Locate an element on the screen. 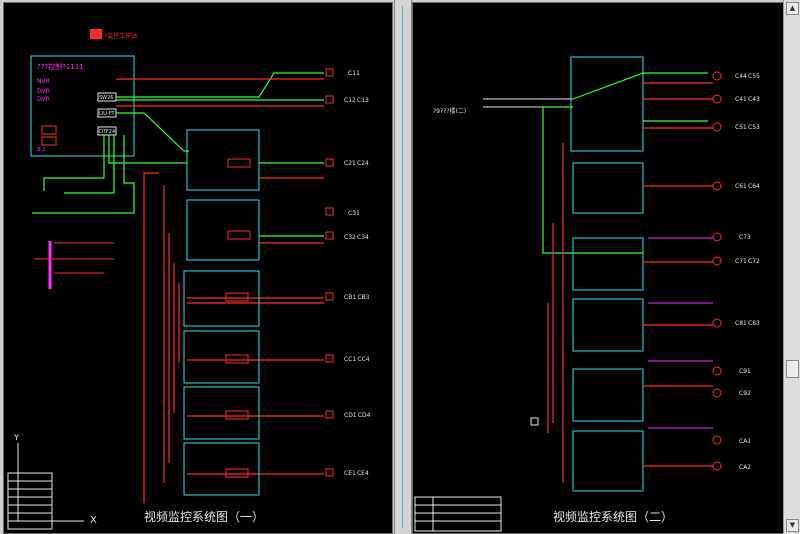 The width and height of the screenshot is (800, 534). device-dvr-2: DVR is located at coordinates (43, 99).